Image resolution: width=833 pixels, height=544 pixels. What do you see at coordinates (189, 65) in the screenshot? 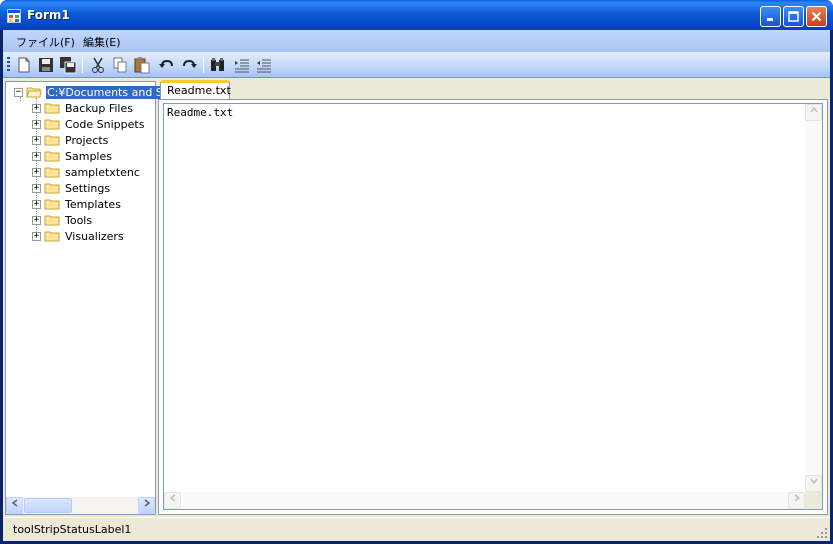
I see `redo-icon` at bounding box center [189, 65].